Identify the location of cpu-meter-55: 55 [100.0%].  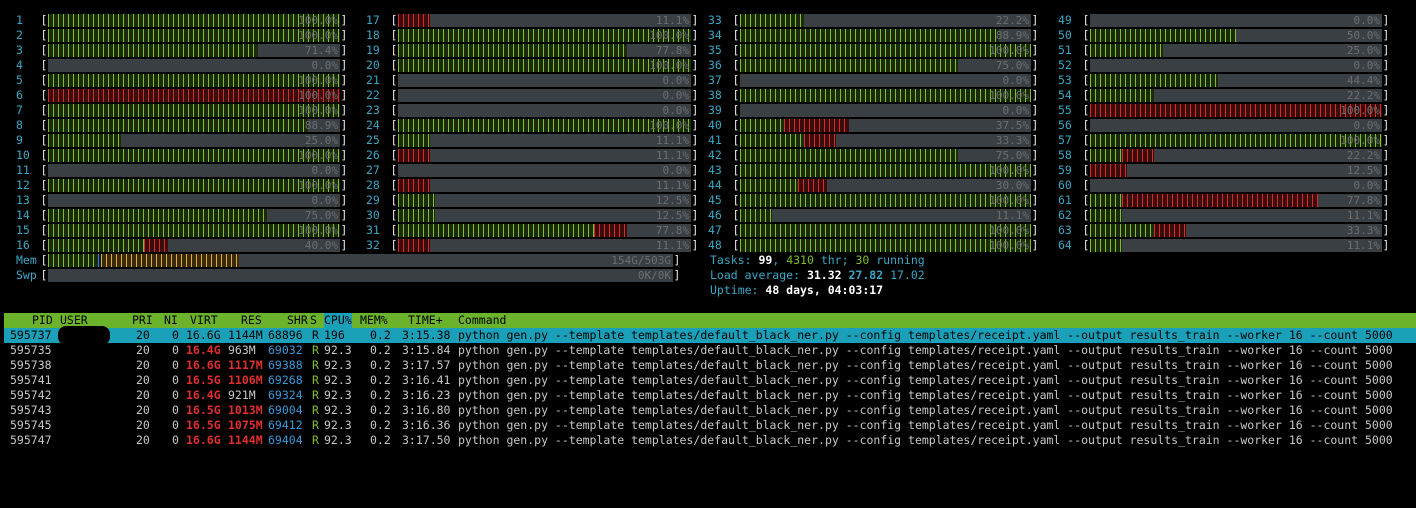
(1224, 110).